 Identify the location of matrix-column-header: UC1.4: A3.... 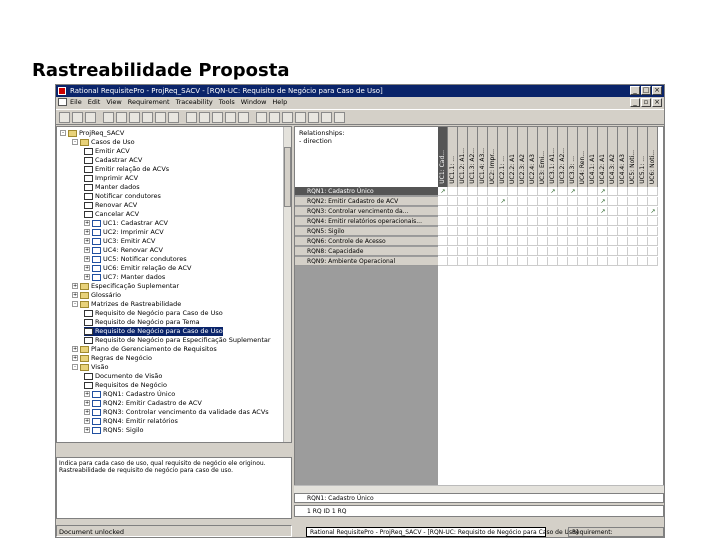
(483, 157).